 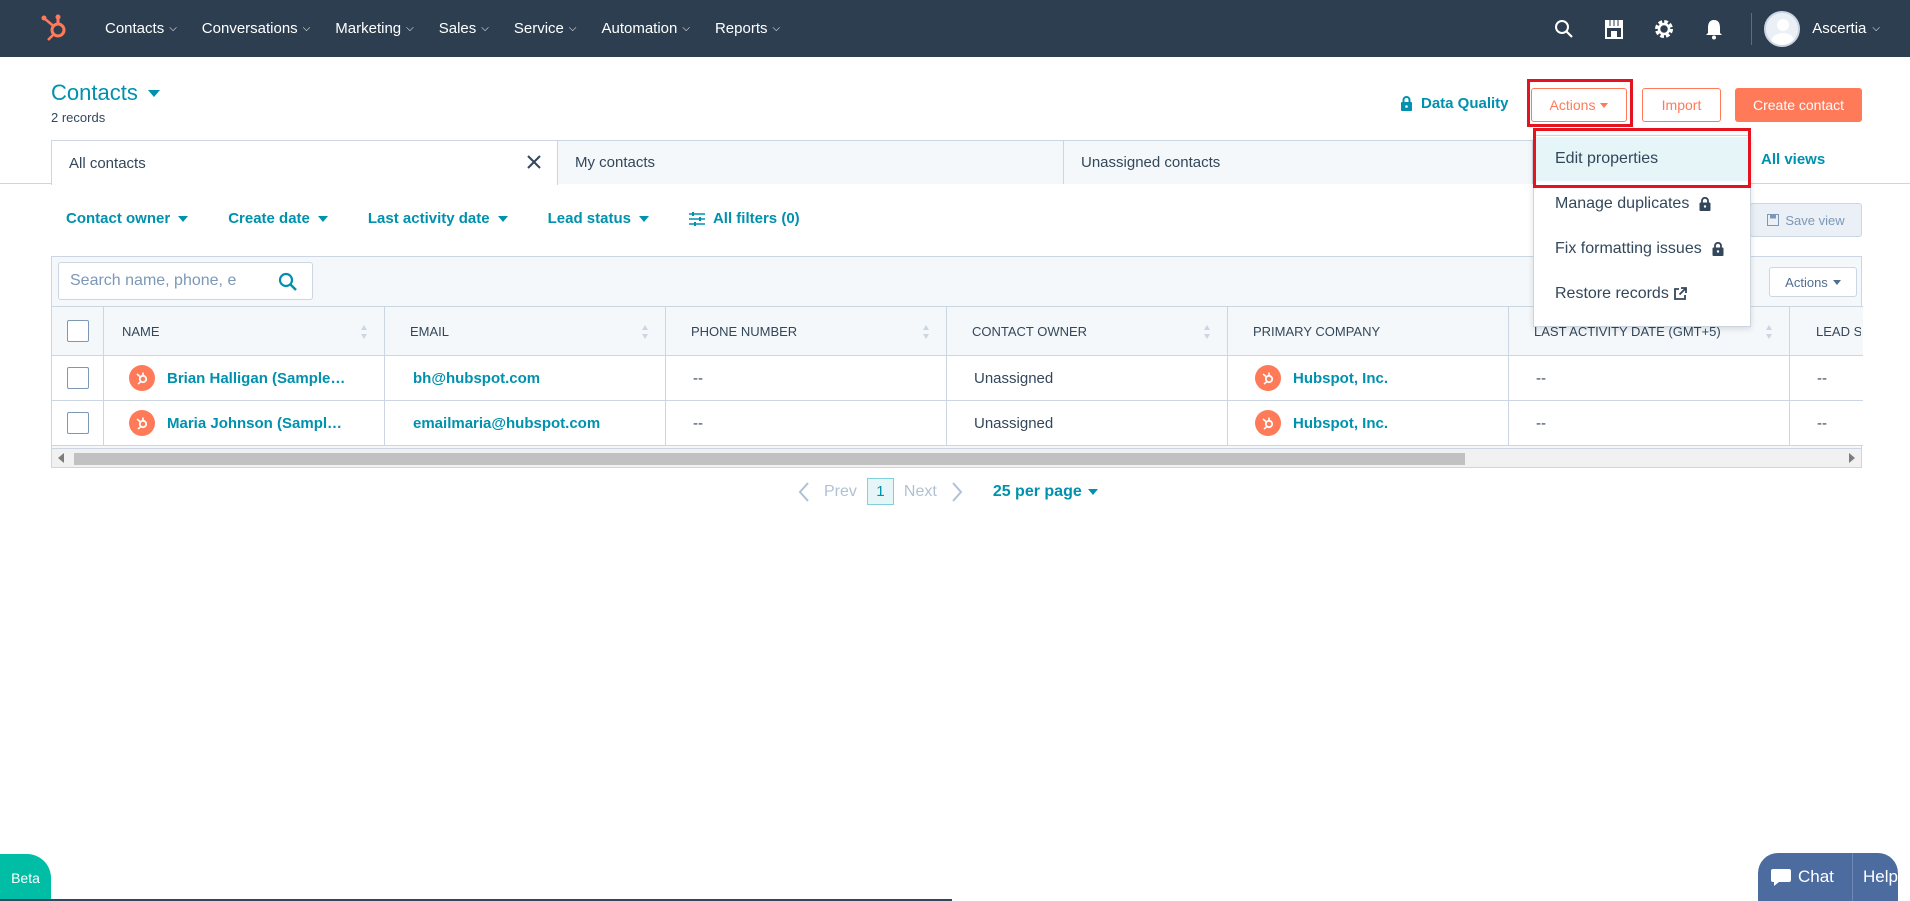 What do you see at coordinates (1875, 877) in the screenshot?
I see `help-button: Help` at bounding box center [1875, 877].